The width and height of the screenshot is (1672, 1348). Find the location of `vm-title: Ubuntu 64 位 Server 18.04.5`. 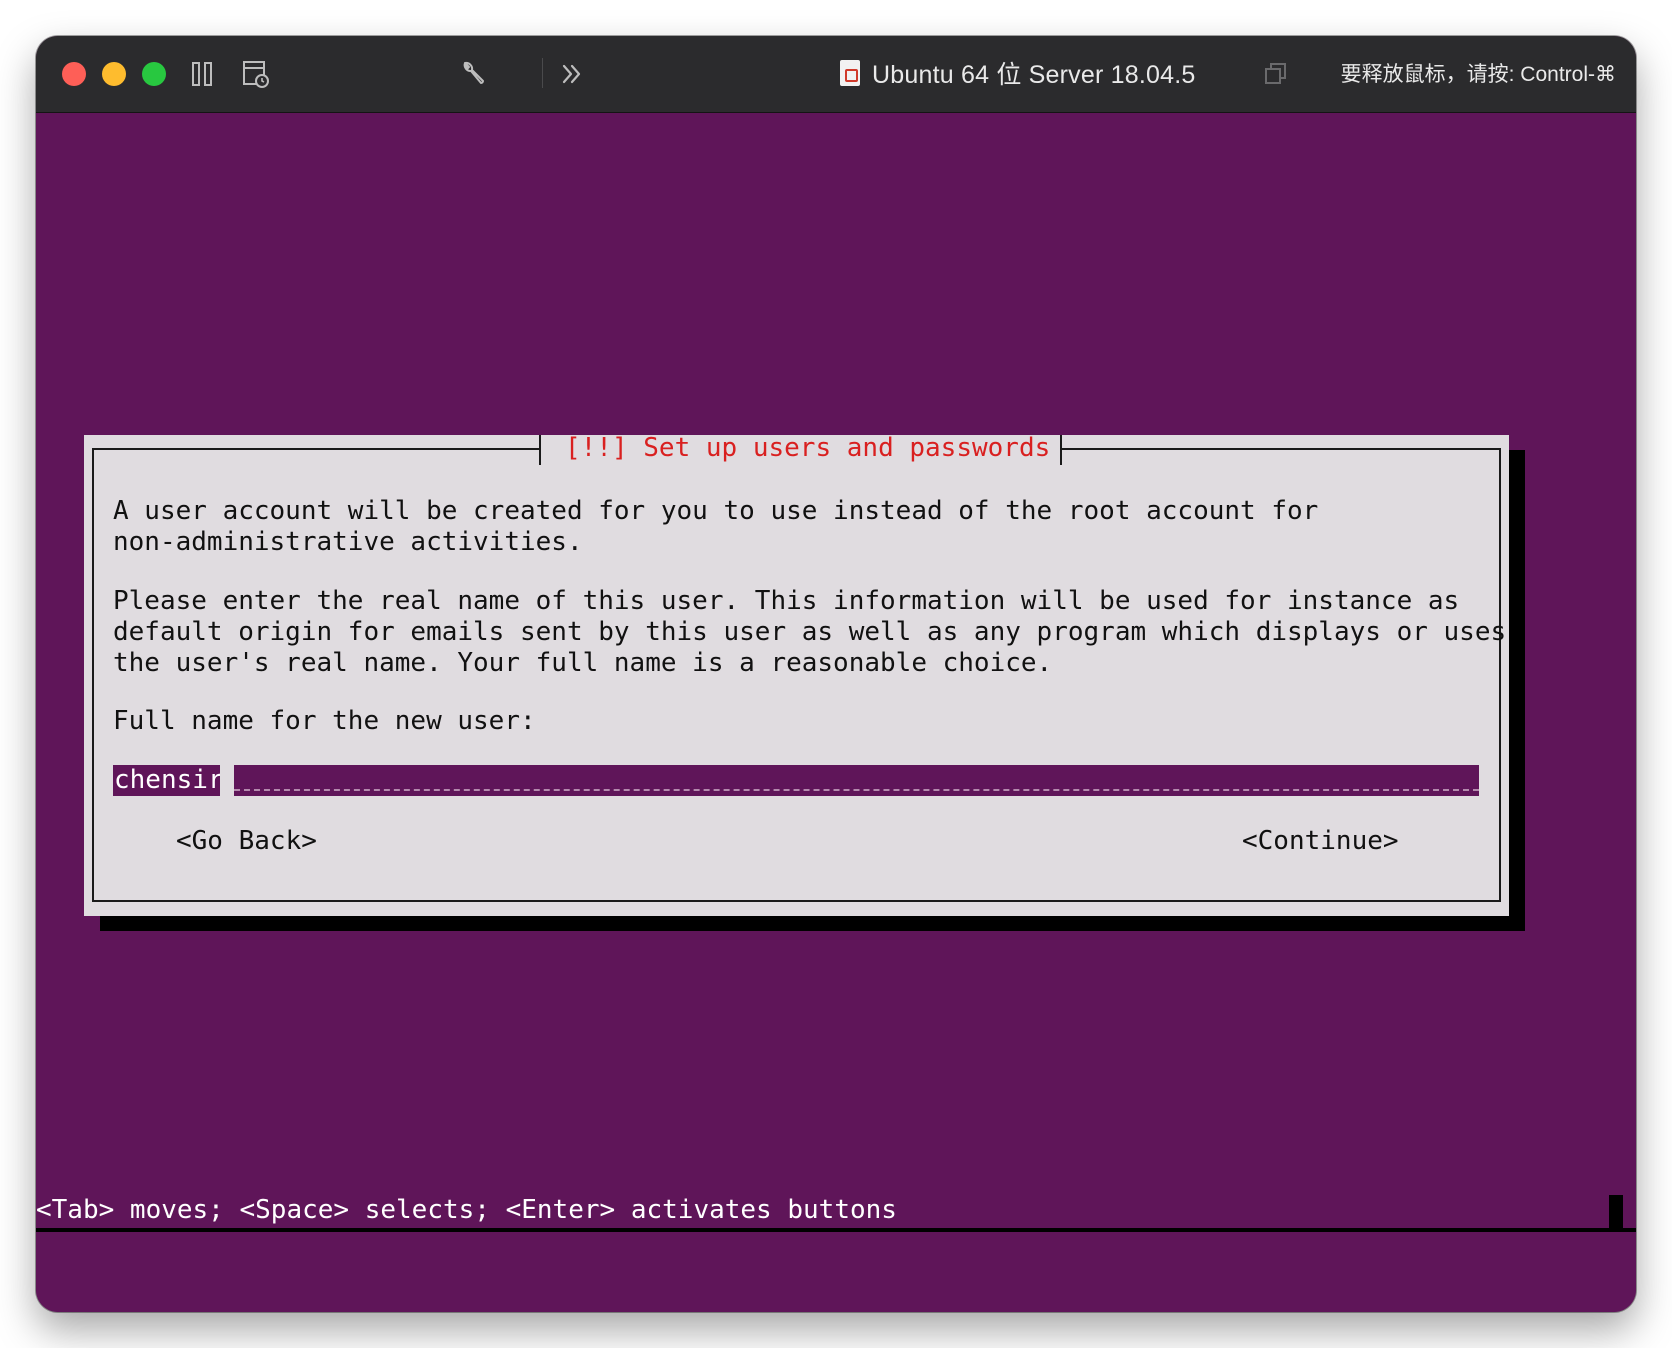

vm-title: Ubuntu 64 位 Server 18.04.5 is located at coordinates (1017, 73).